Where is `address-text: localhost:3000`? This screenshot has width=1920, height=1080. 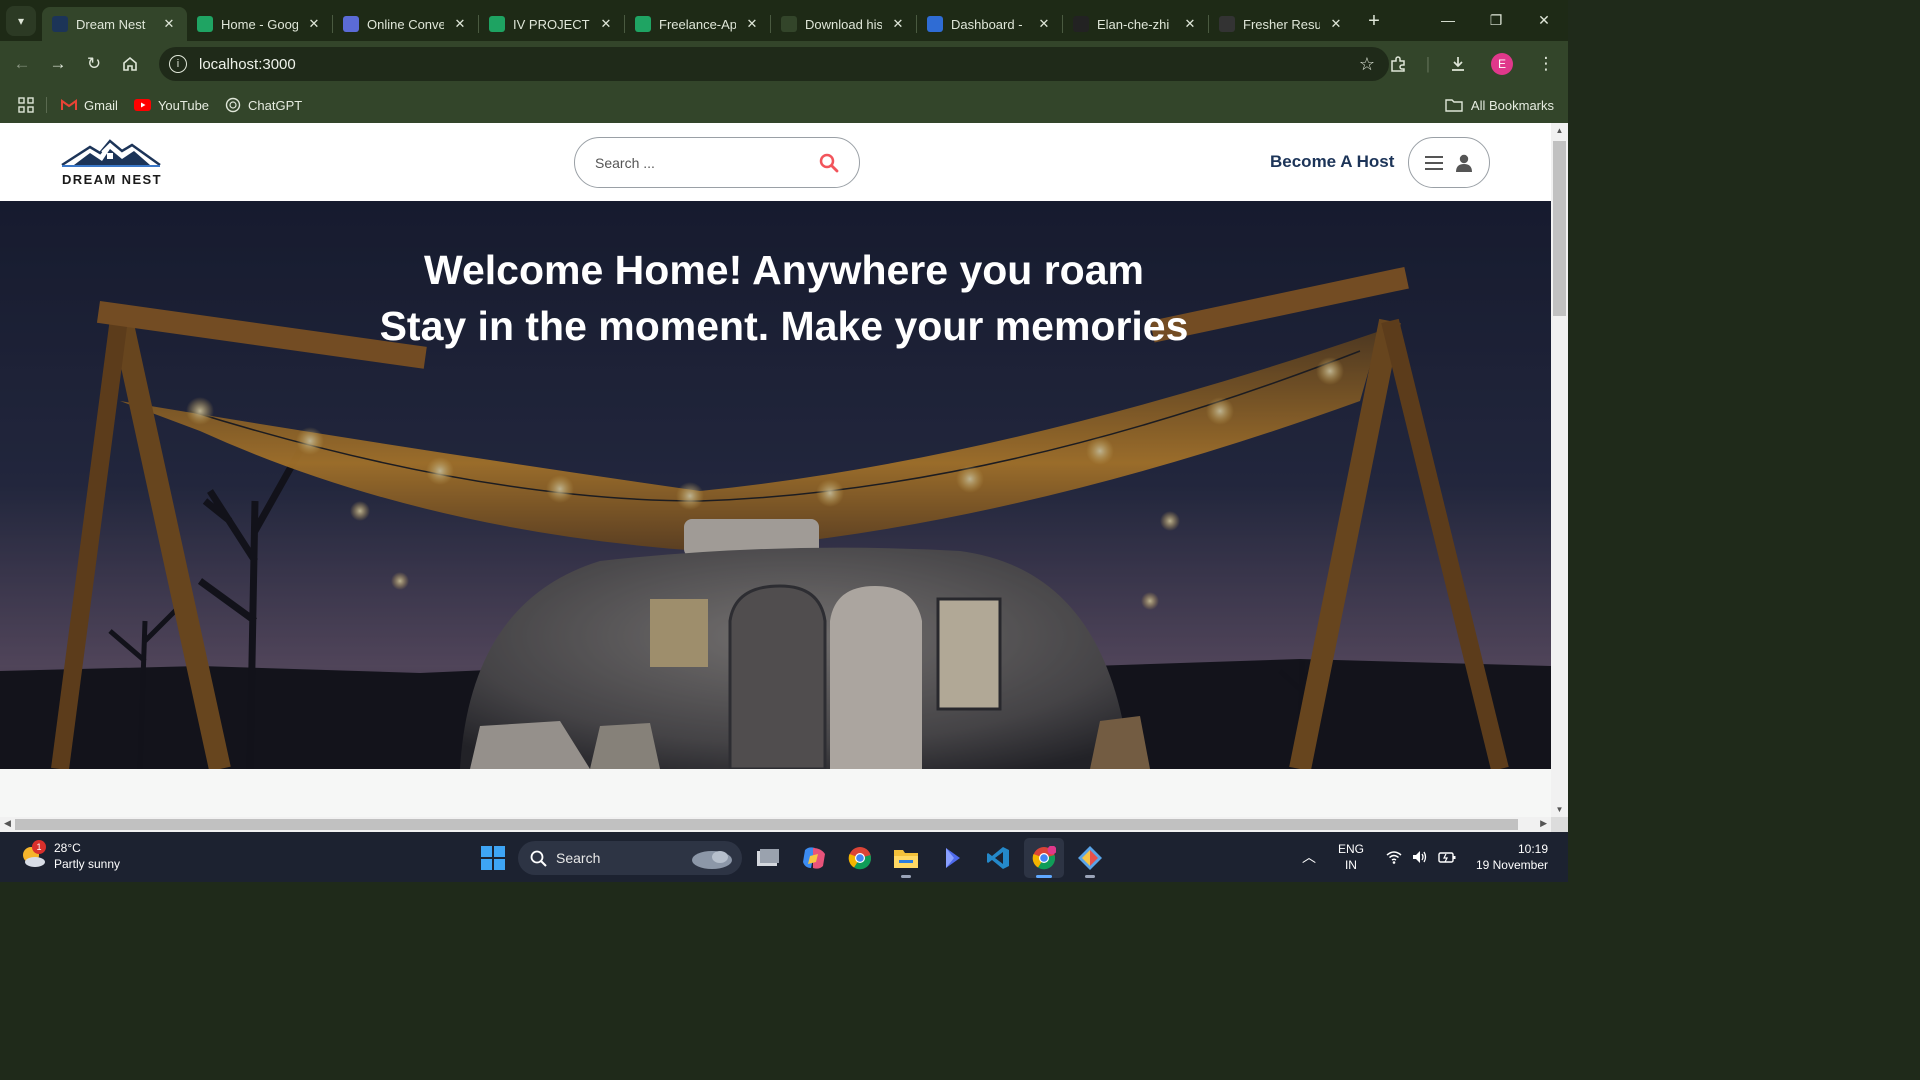
address-text: localhost:3000 is located at coordinates (247, 64).